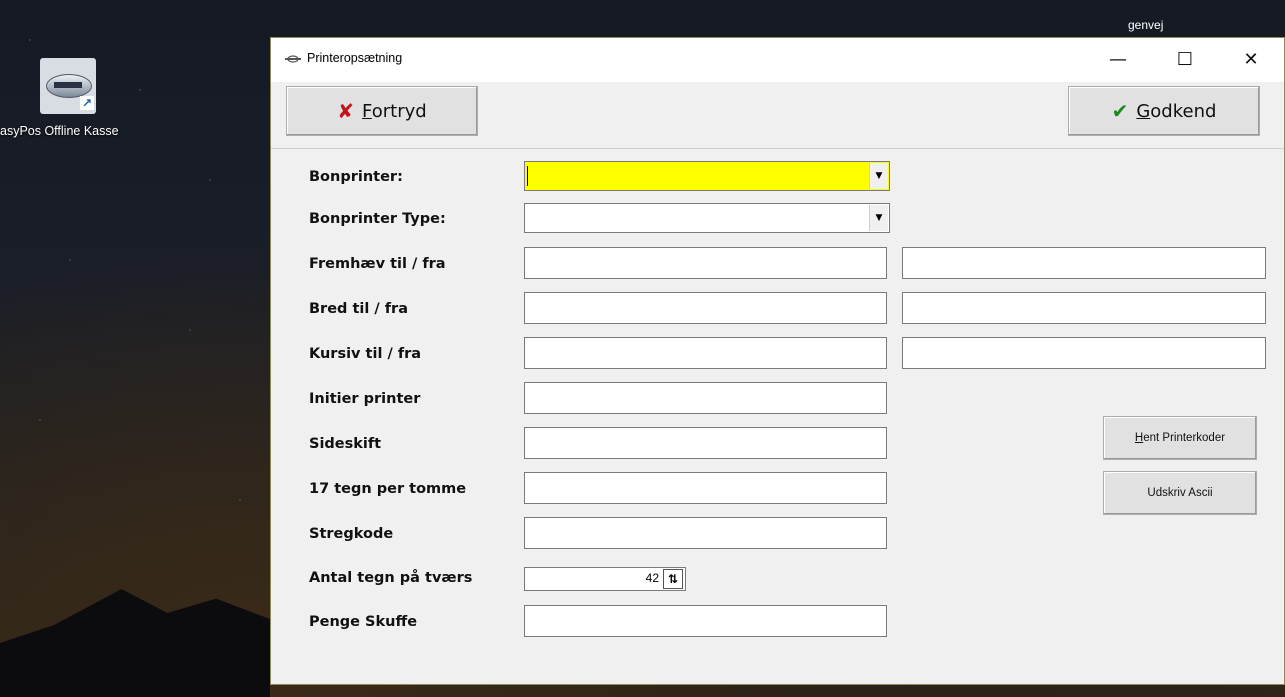  Describe the element at coordinates (1185, 60) in the screenshot. I see `maximize-button: ☐` at that location.